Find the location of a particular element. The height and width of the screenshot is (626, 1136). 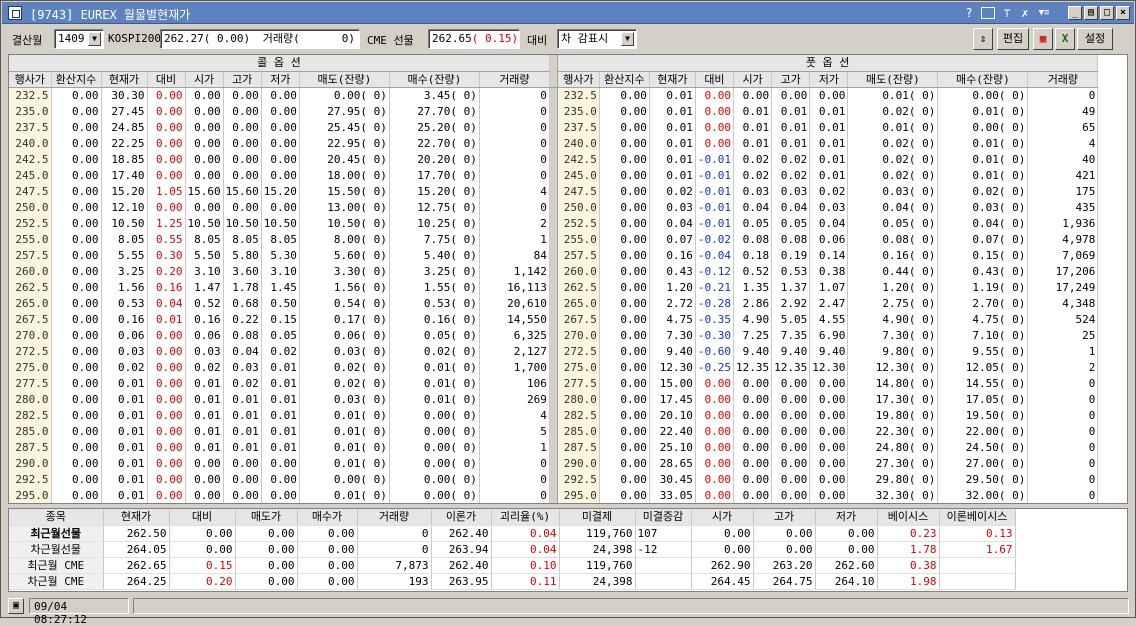

sort-button: ⇕ is located at coordinates (983, 39).